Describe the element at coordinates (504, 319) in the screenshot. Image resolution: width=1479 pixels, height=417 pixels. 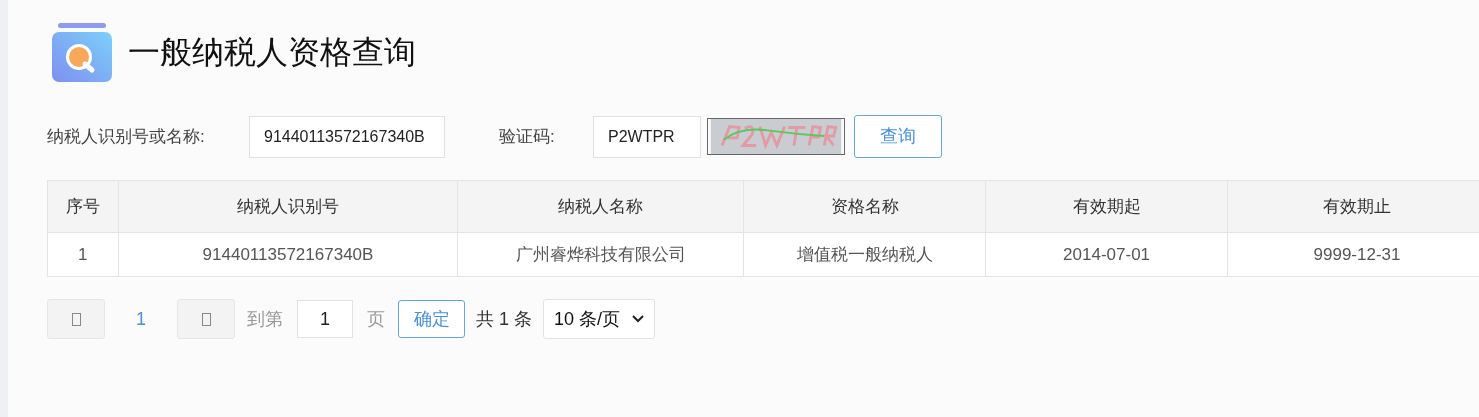
I see `total-count: 共 1 条` at that location.